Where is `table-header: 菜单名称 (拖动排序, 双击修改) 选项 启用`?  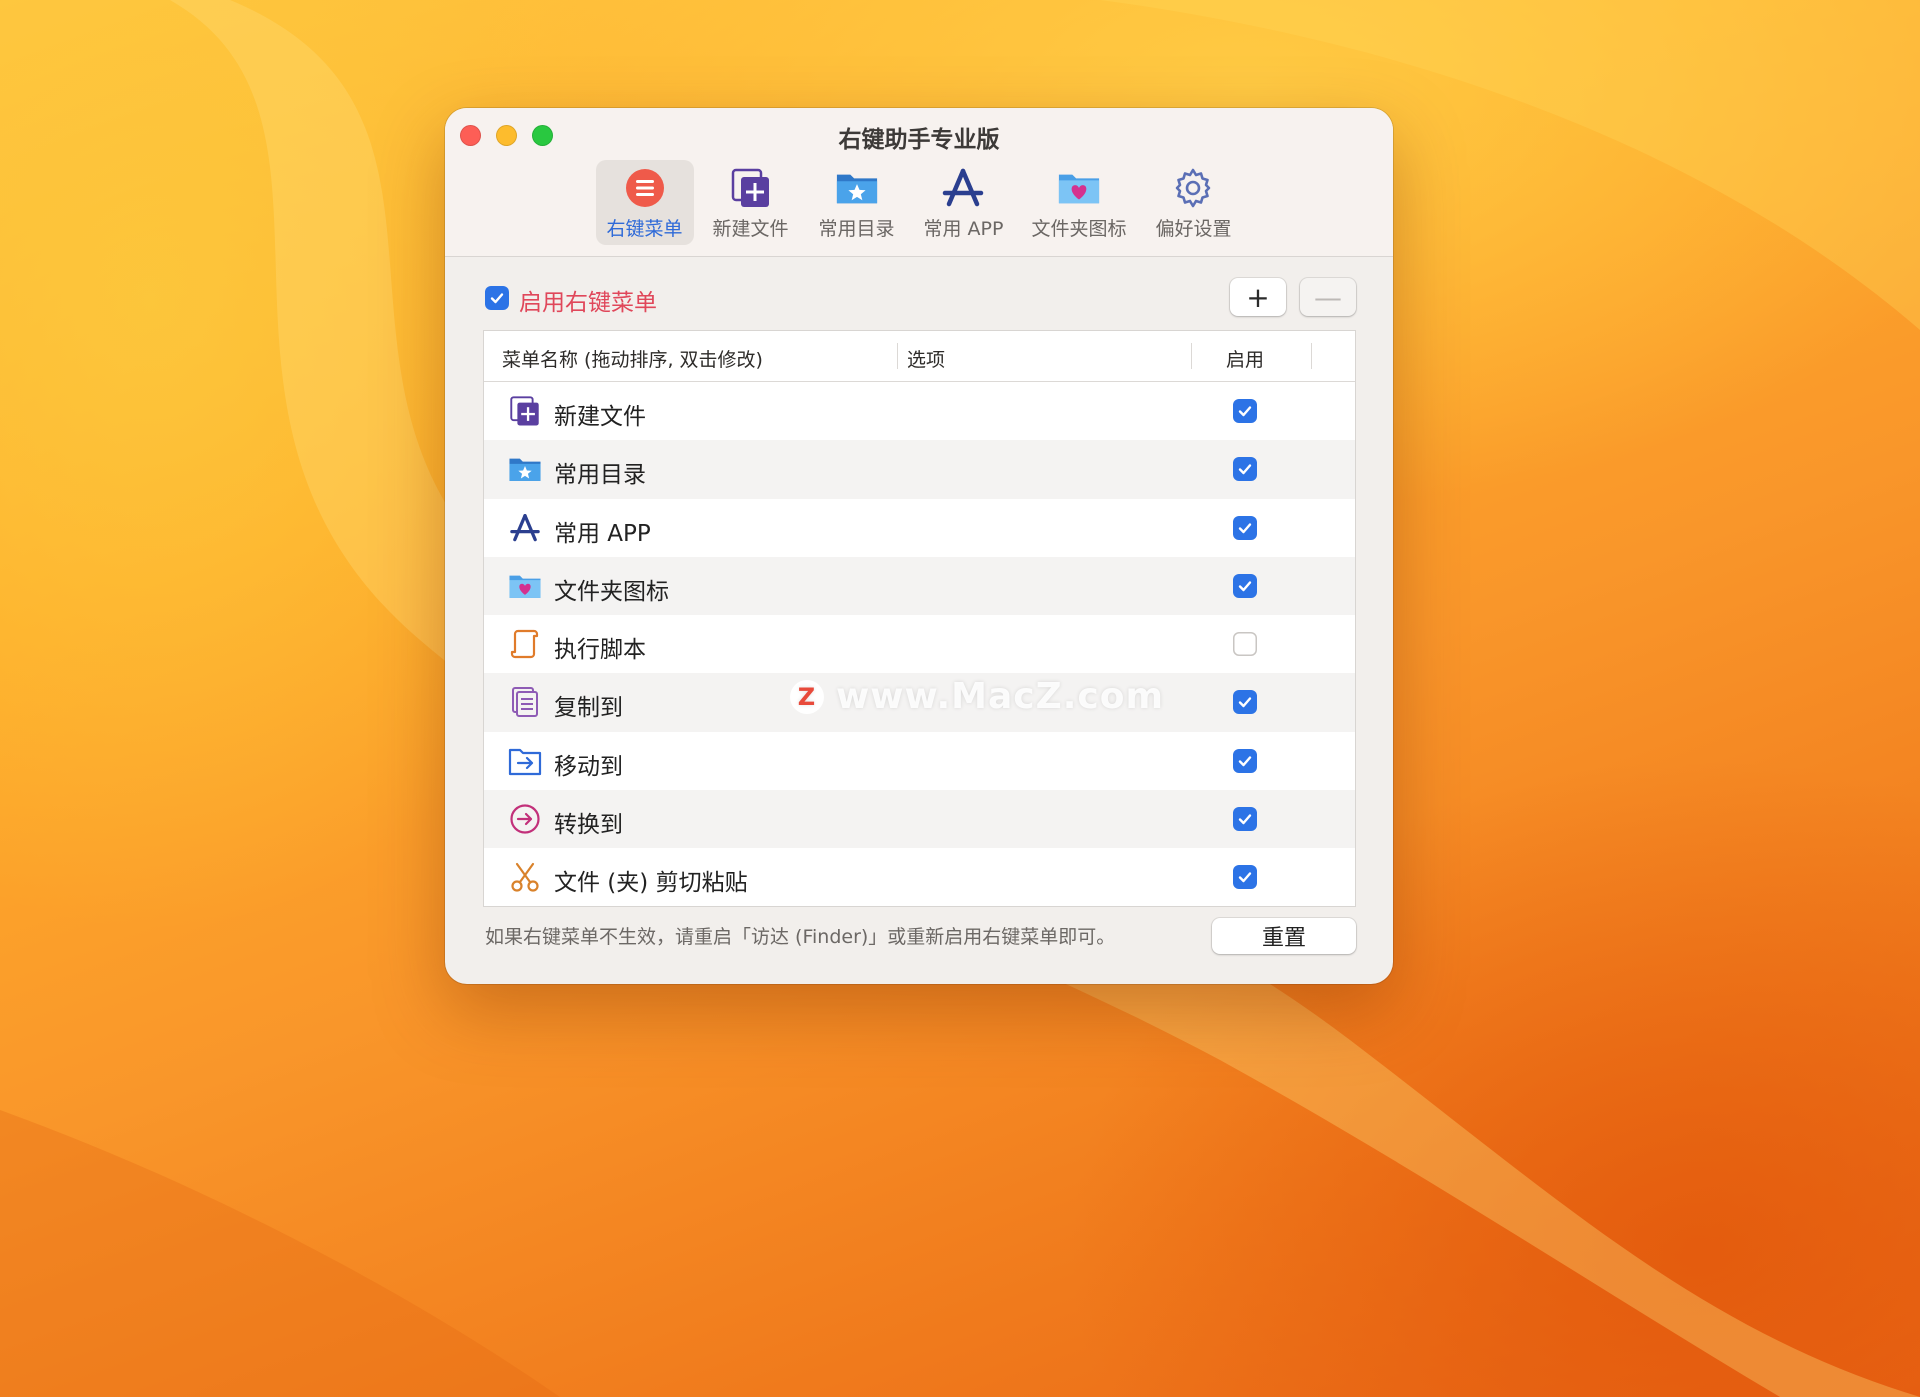 table-header: 菜单名称 (拖动排序, 双击修改) 选项 启用 is located at coordinates (919, 356).